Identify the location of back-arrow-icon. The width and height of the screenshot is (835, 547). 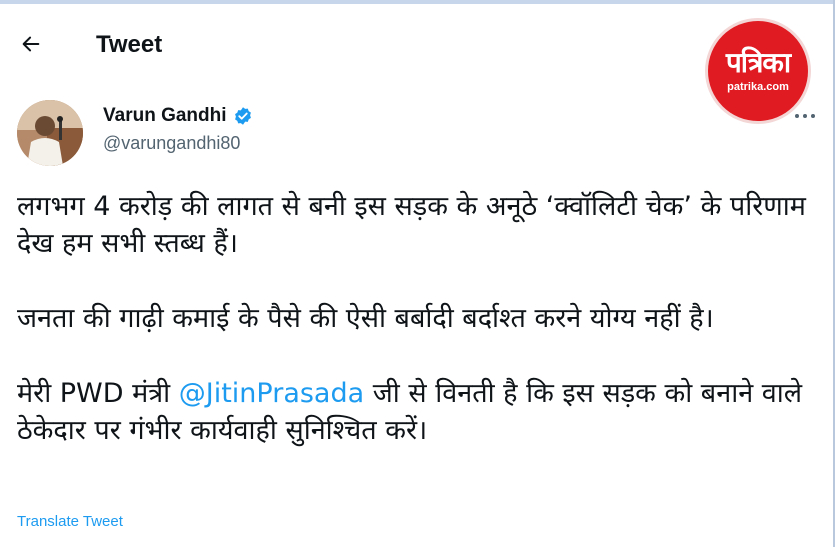
(31, 44).